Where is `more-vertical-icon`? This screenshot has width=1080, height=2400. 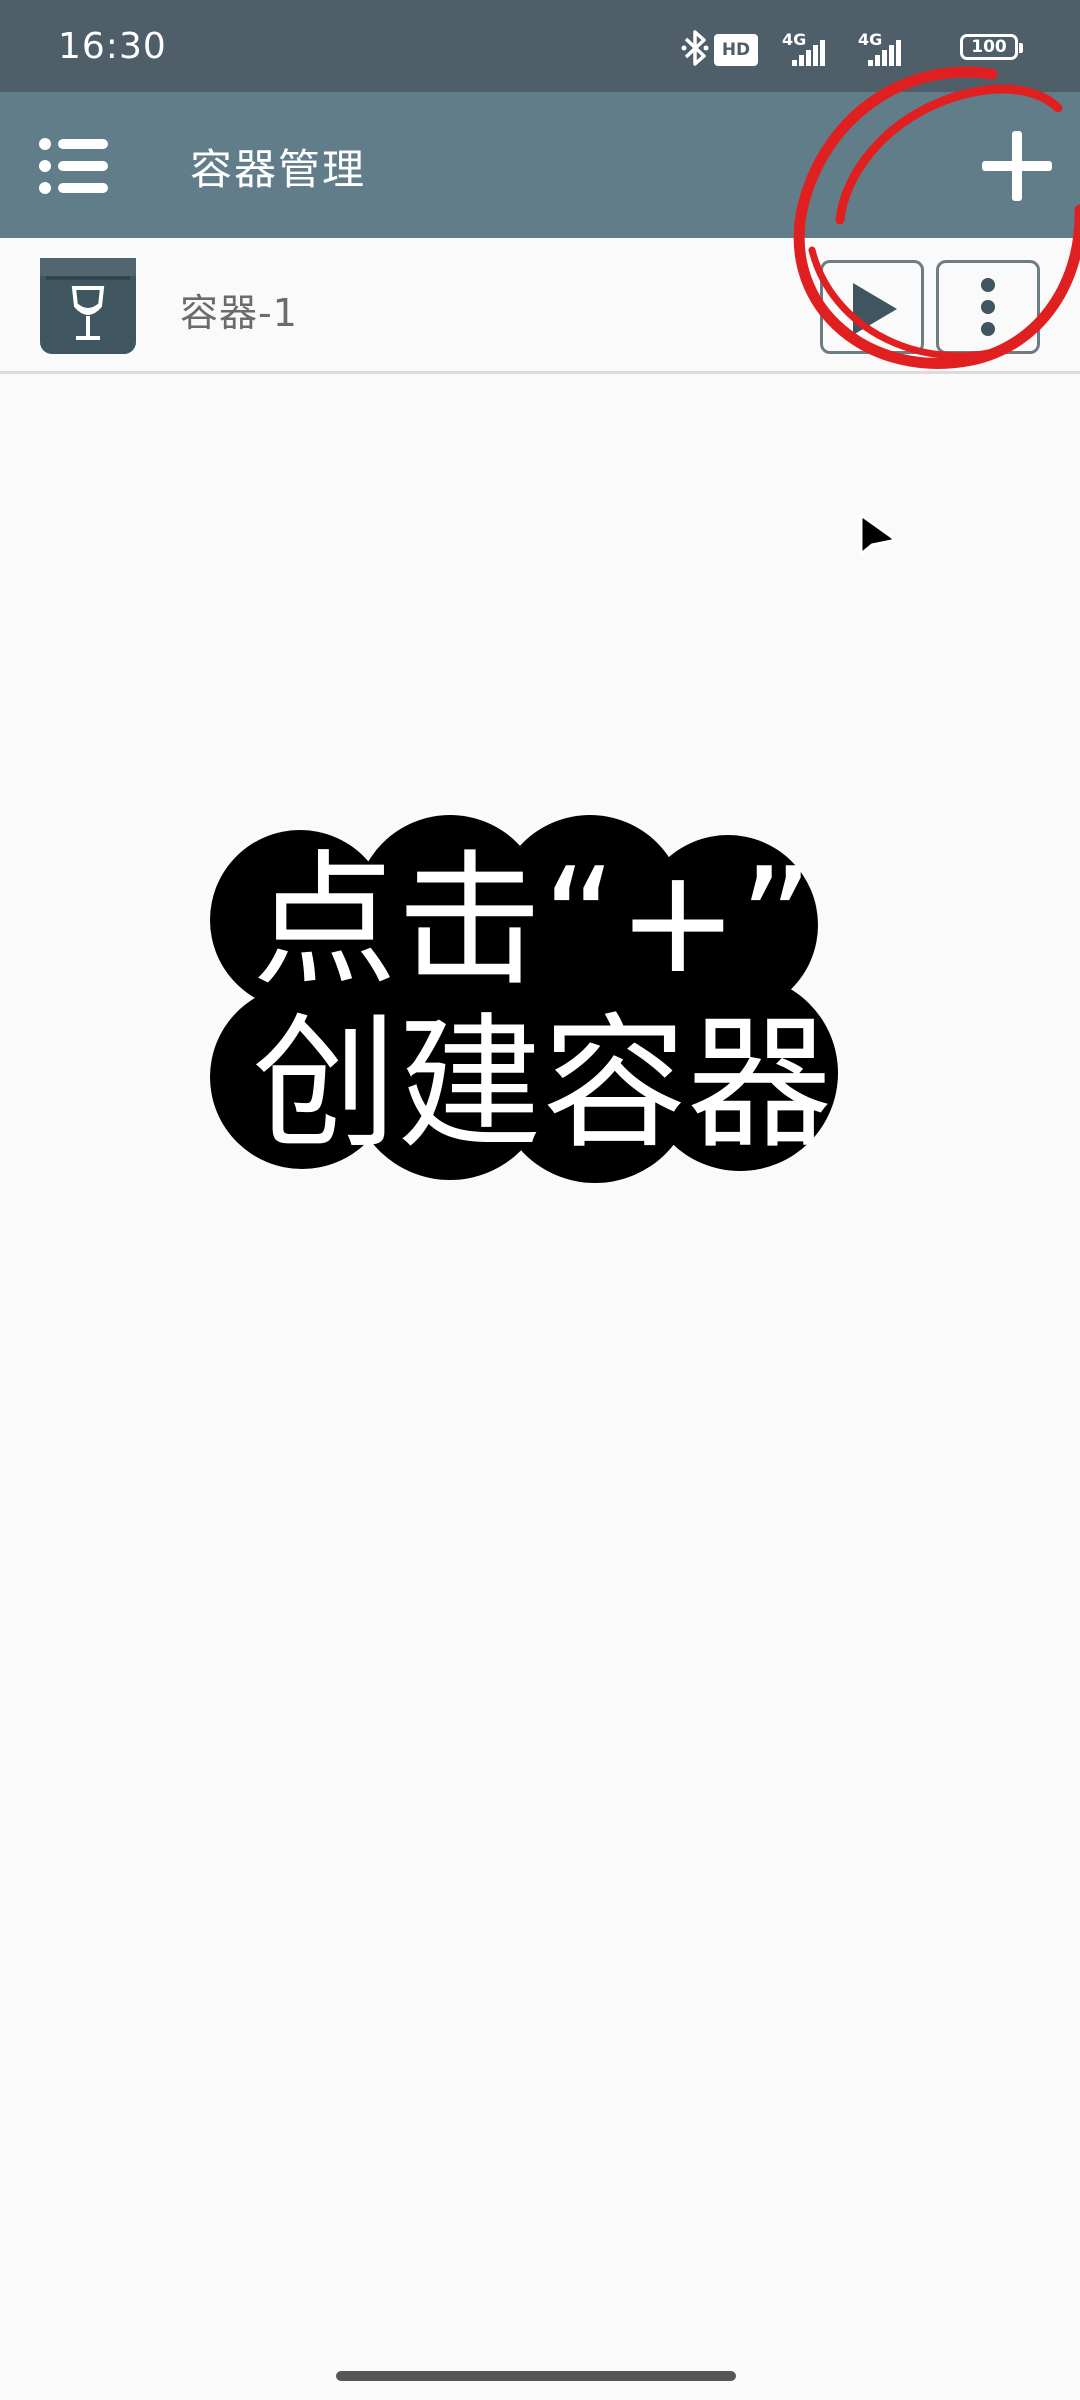 more-vertical-icon is located at coordinates (988, 307).